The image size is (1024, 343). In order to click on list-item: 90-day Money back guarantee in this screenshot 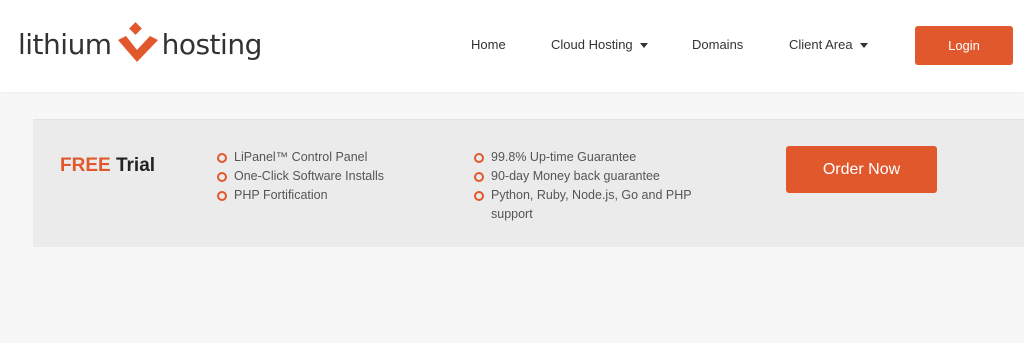, I will do `click(594, 176)`.